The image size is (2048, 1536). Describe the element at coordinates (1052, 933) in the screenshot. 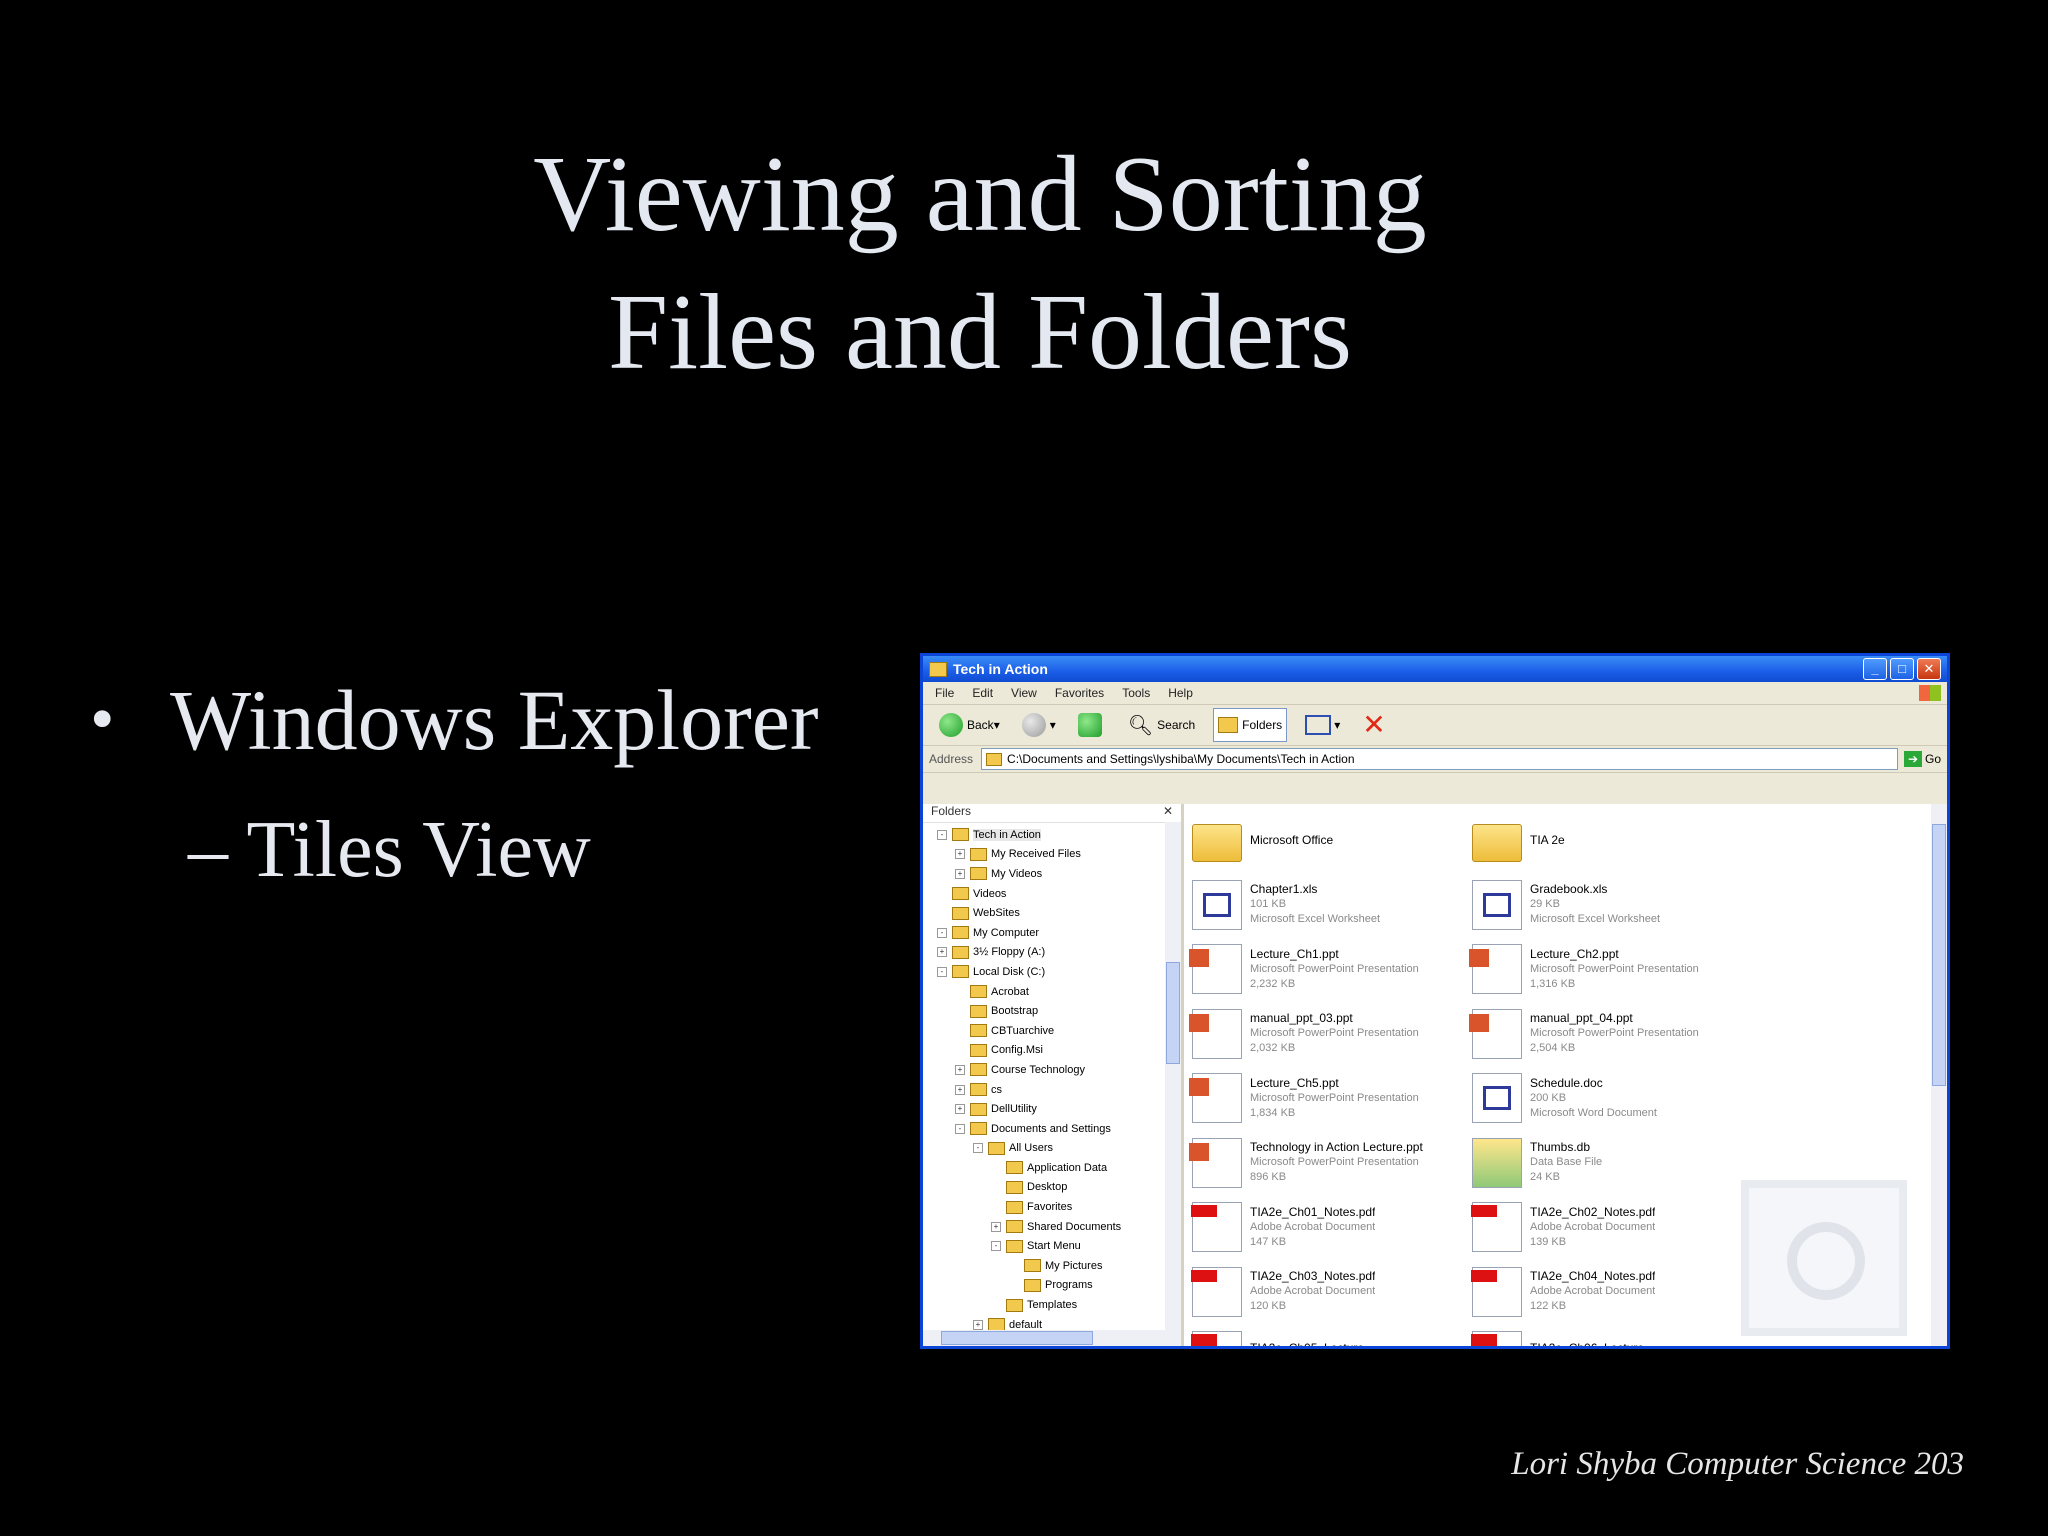

I see `tree-item: - My Computer` at that location.